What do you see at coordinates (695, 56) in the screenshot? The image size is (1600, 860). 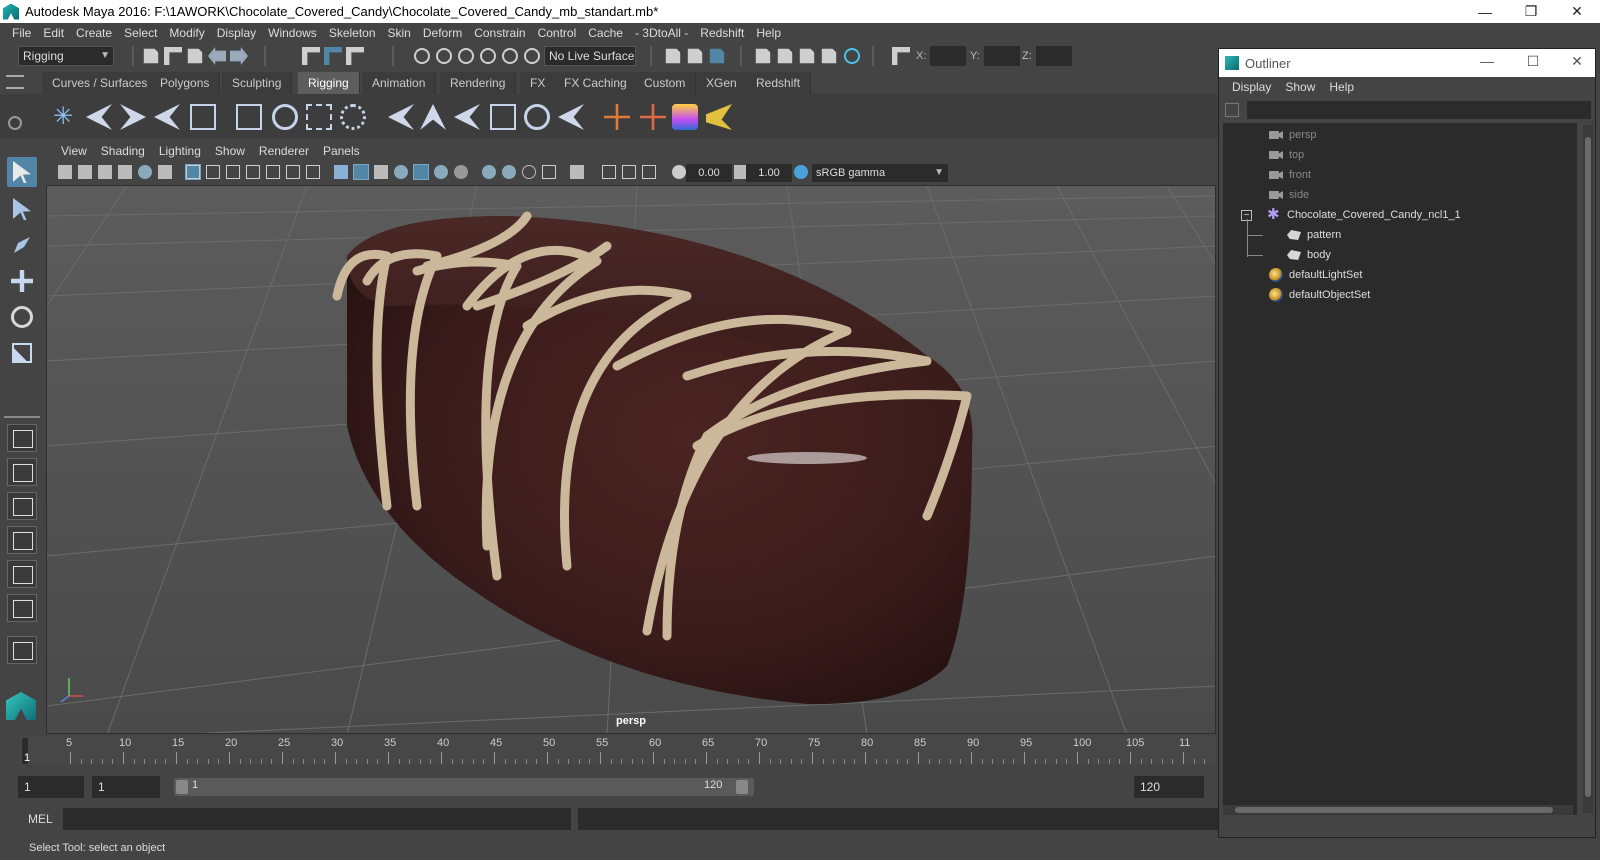 I see `output-ops-icon` at bounding box center [695, 56].